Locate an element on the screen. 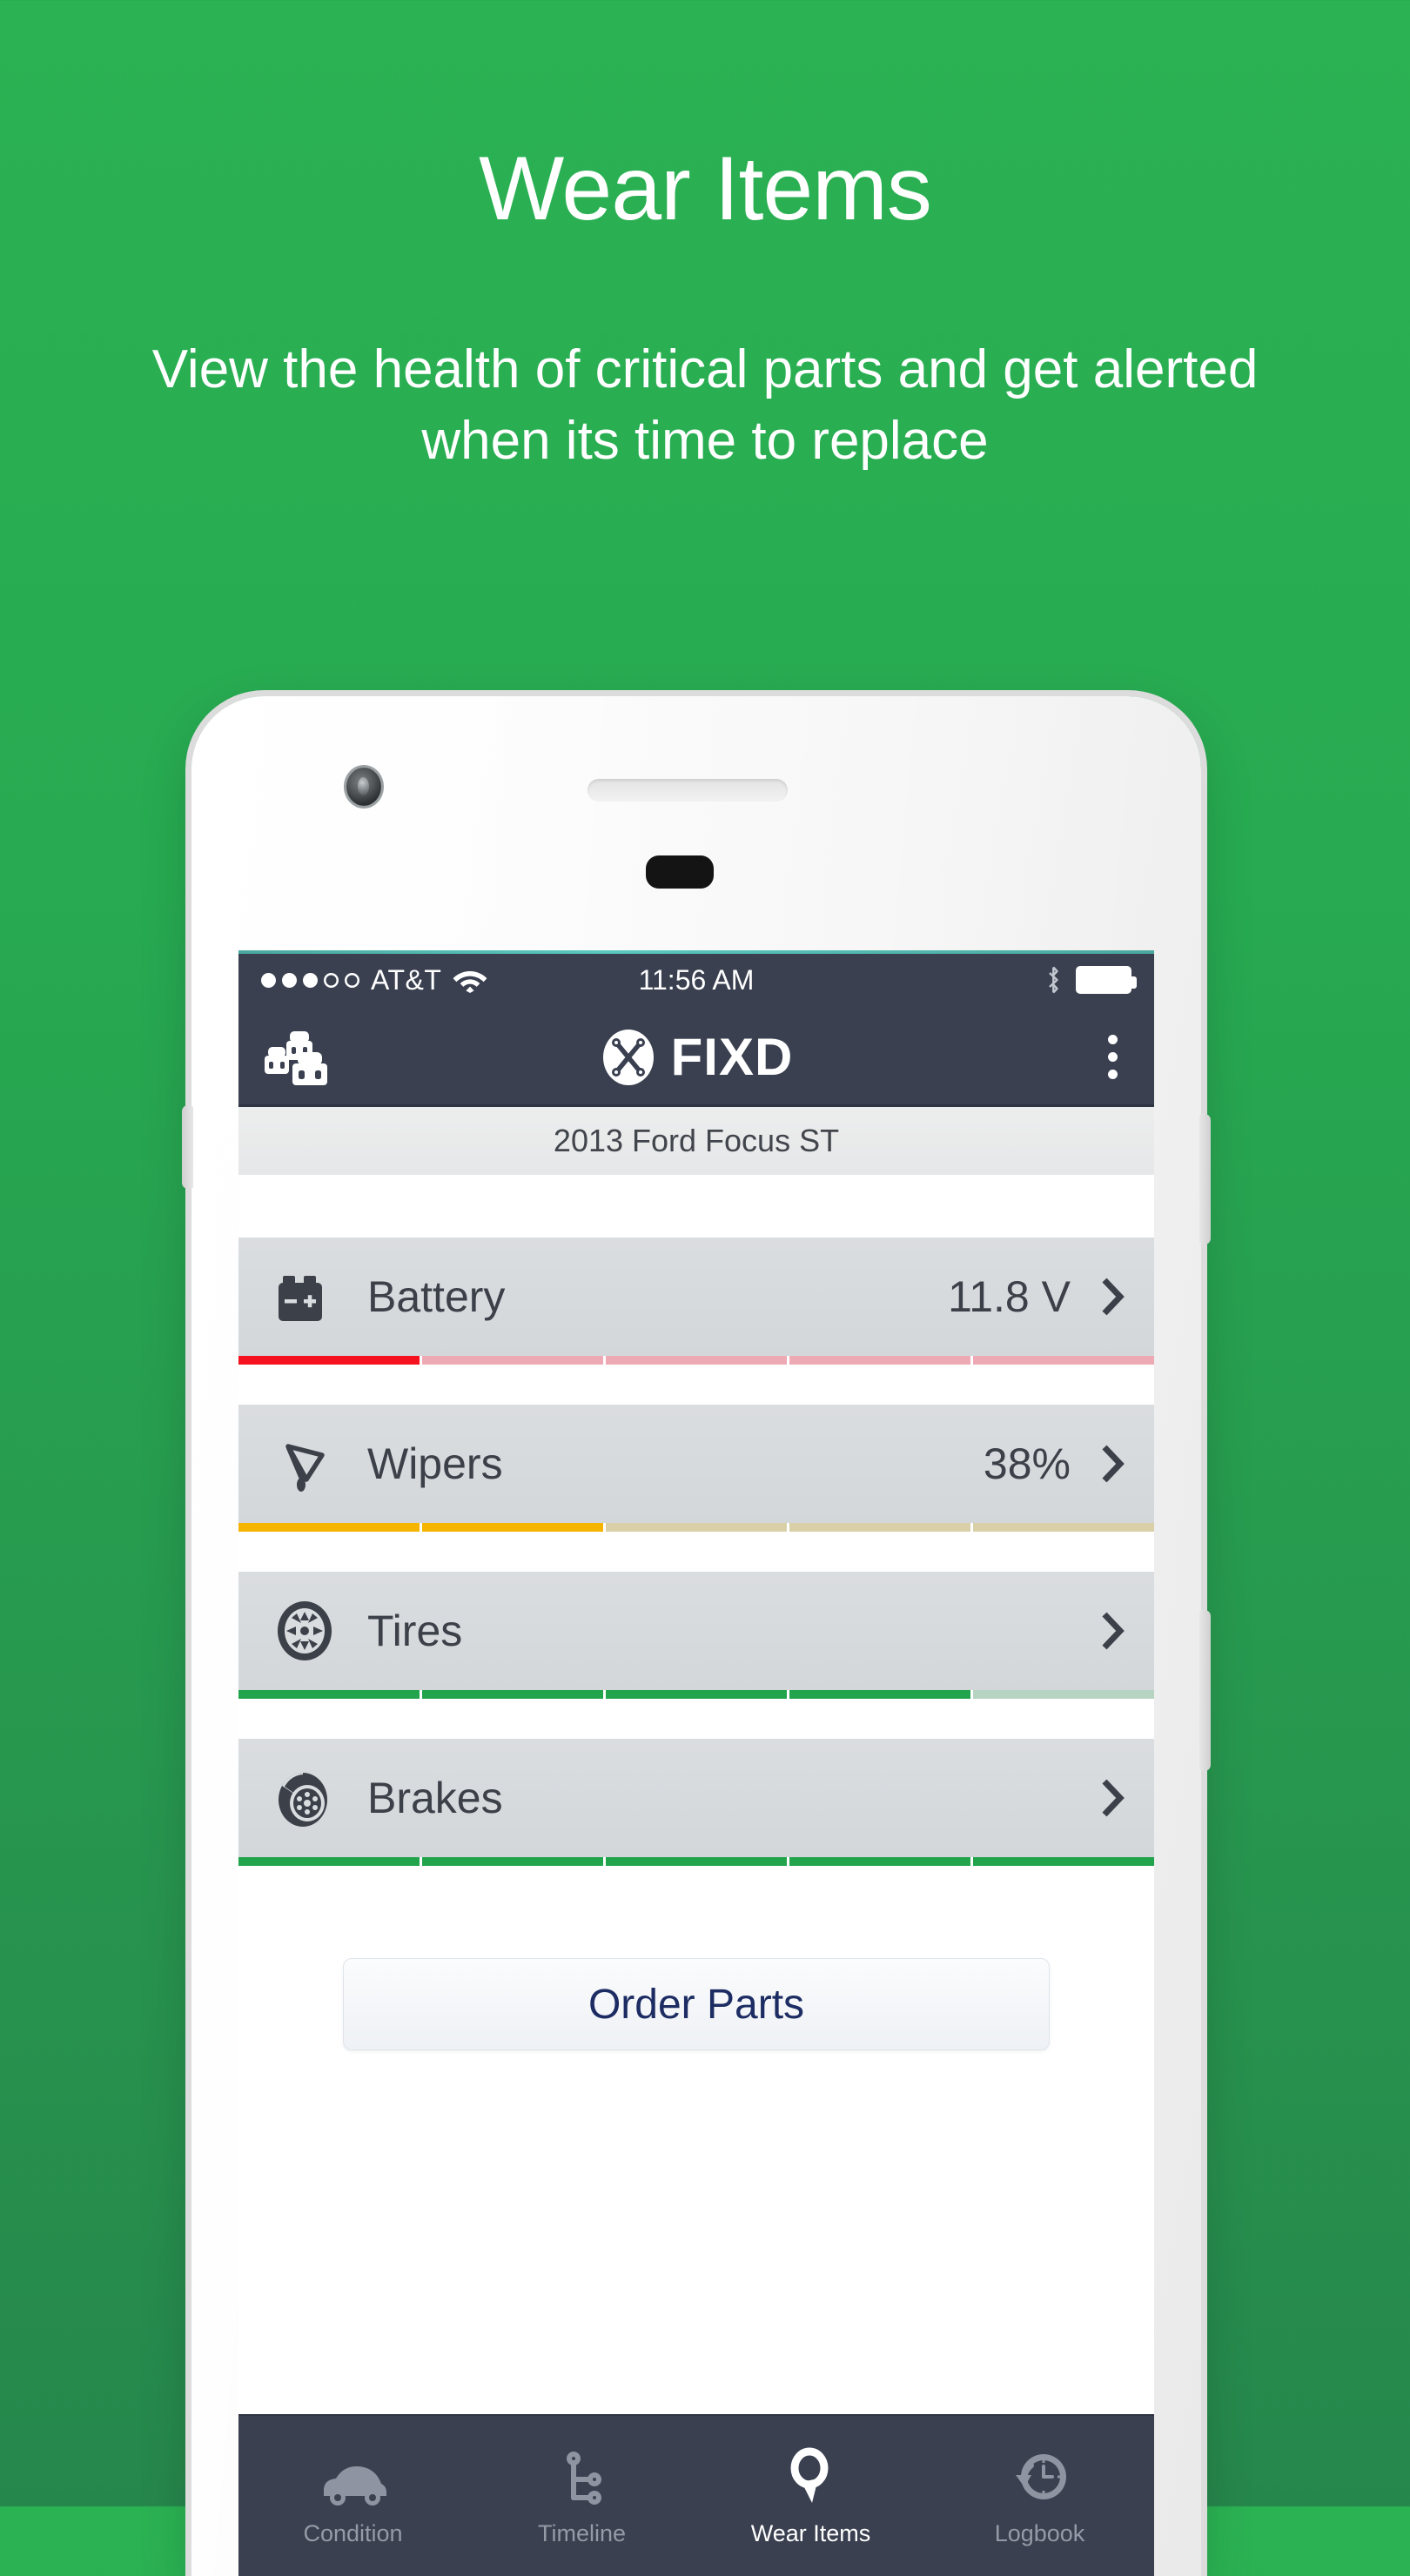 This screenshot has height=2576, width=1410. tire-wheel-icon is located at coordinates (305, 1630).